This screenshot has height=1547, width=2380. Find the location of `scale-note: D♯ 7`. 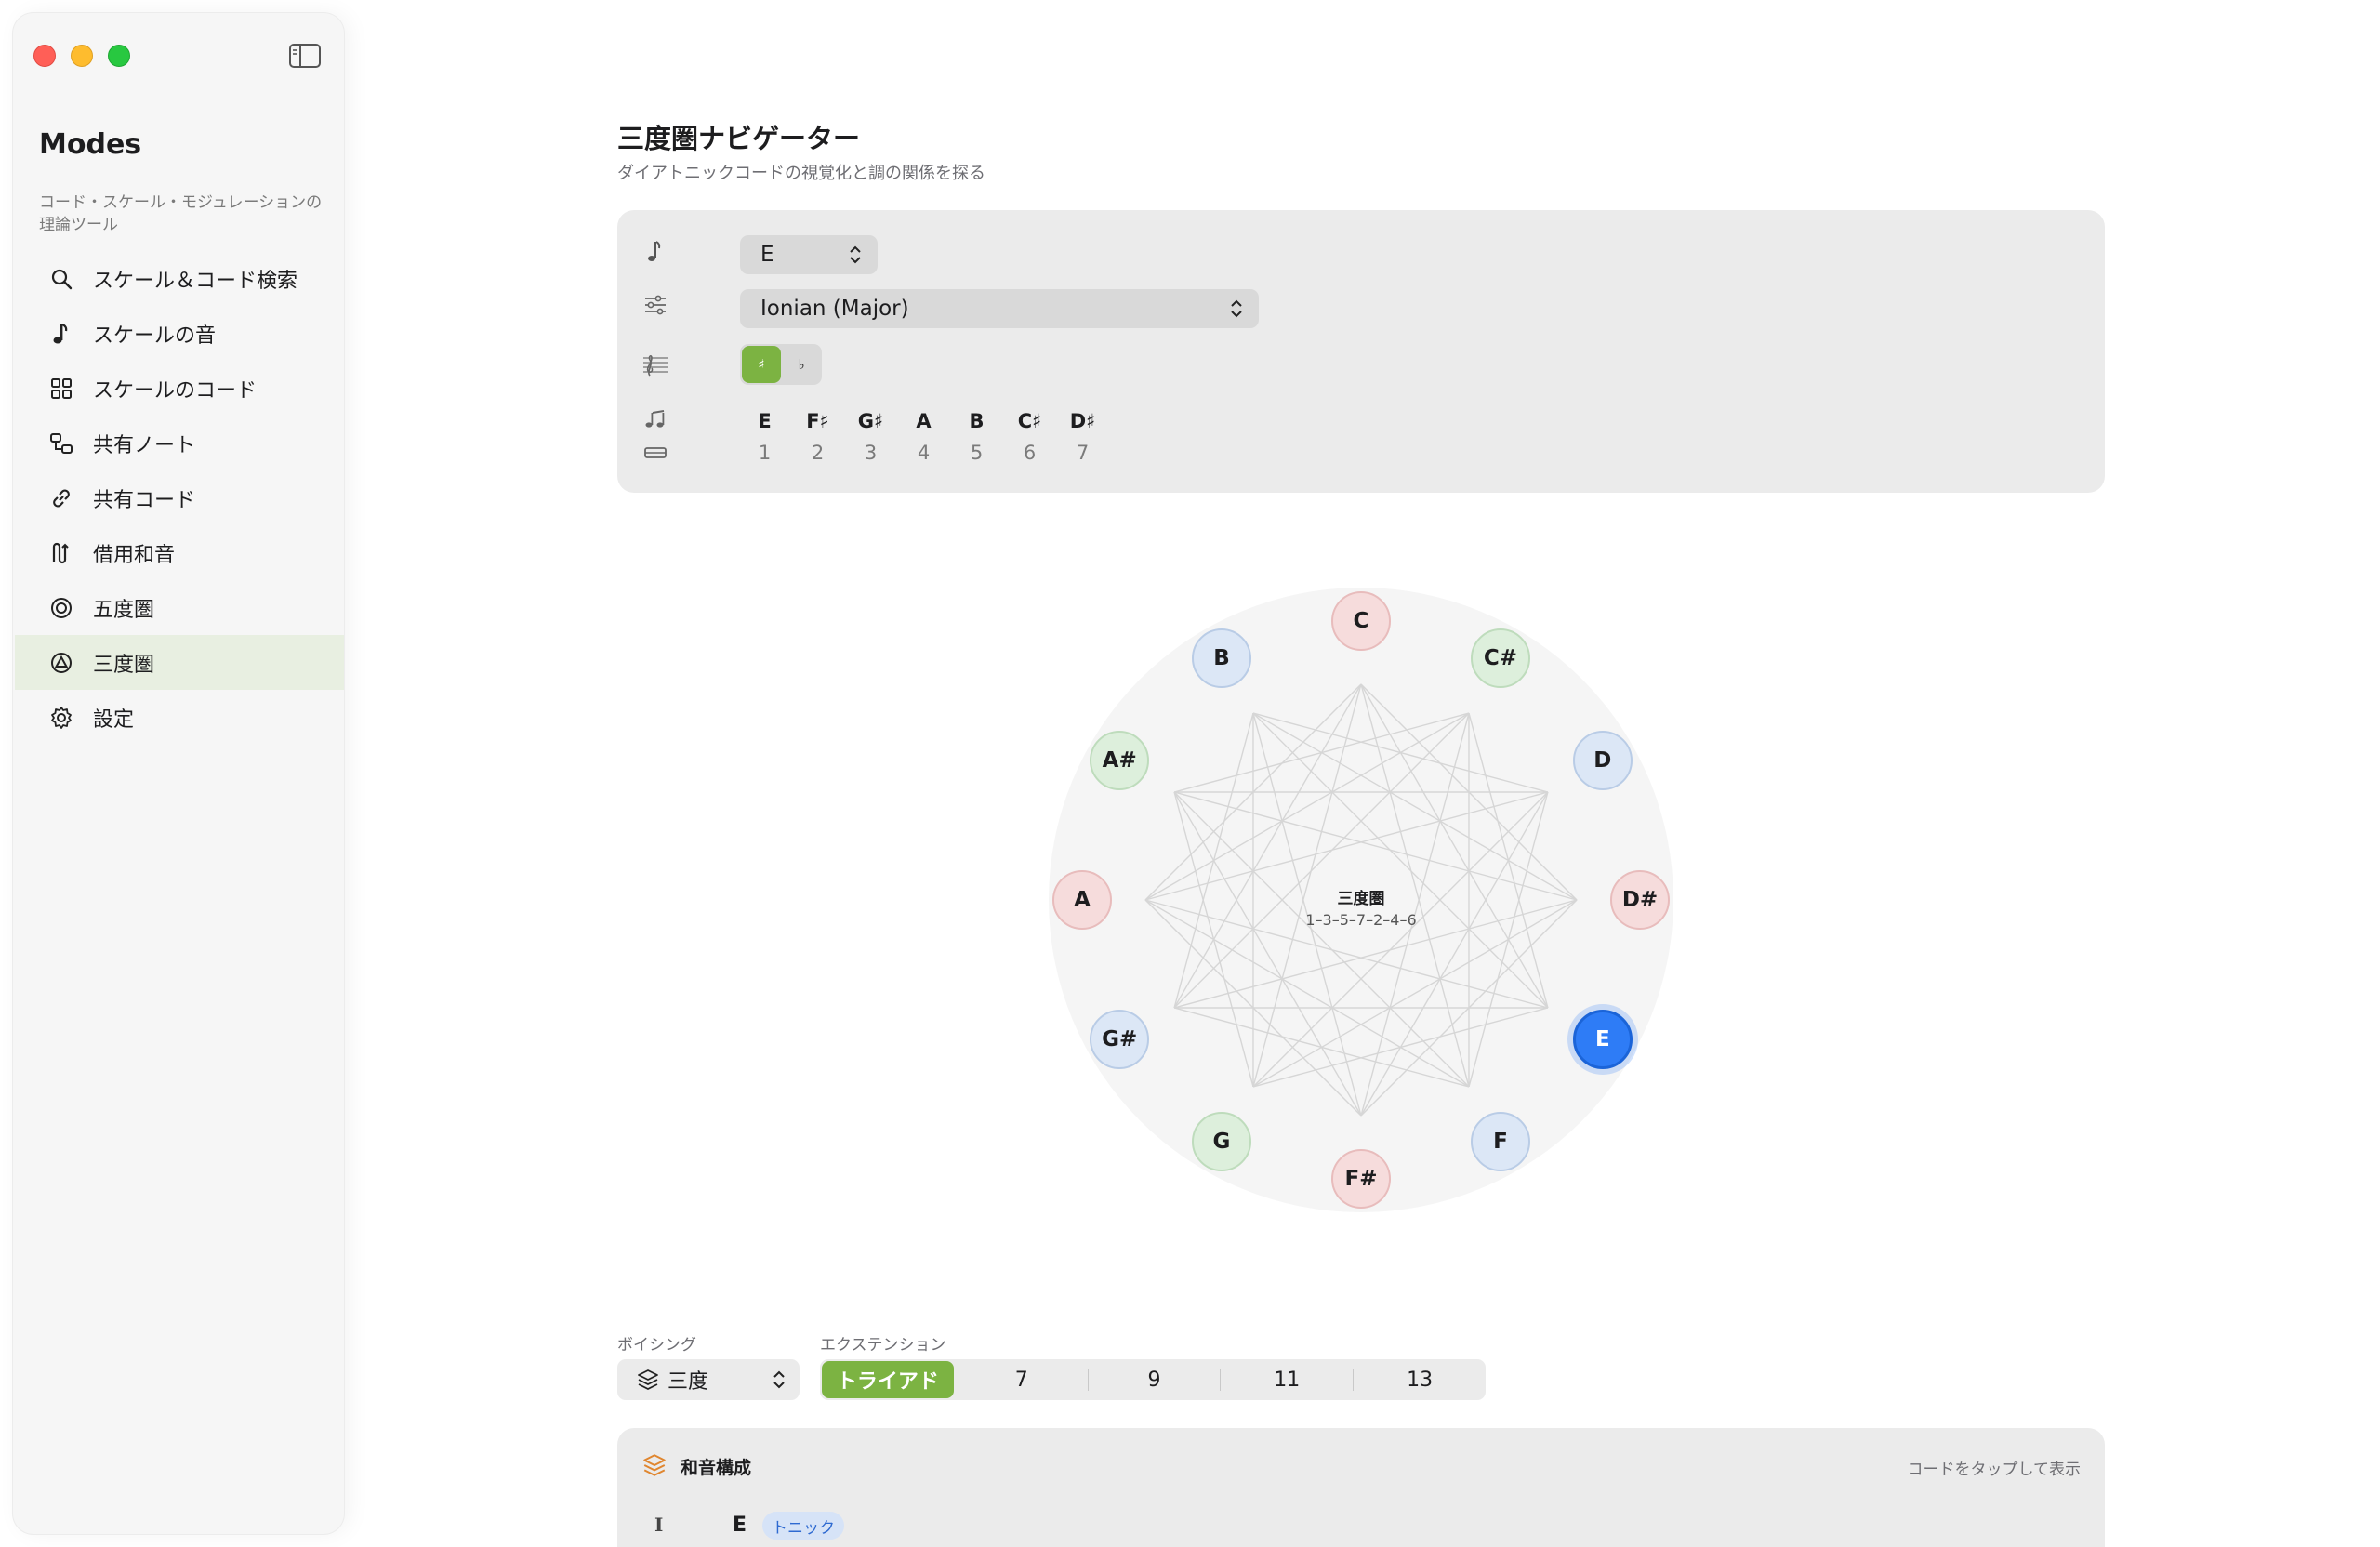

scale-note: D♯ 7 is located at coordinates (1082, 437).